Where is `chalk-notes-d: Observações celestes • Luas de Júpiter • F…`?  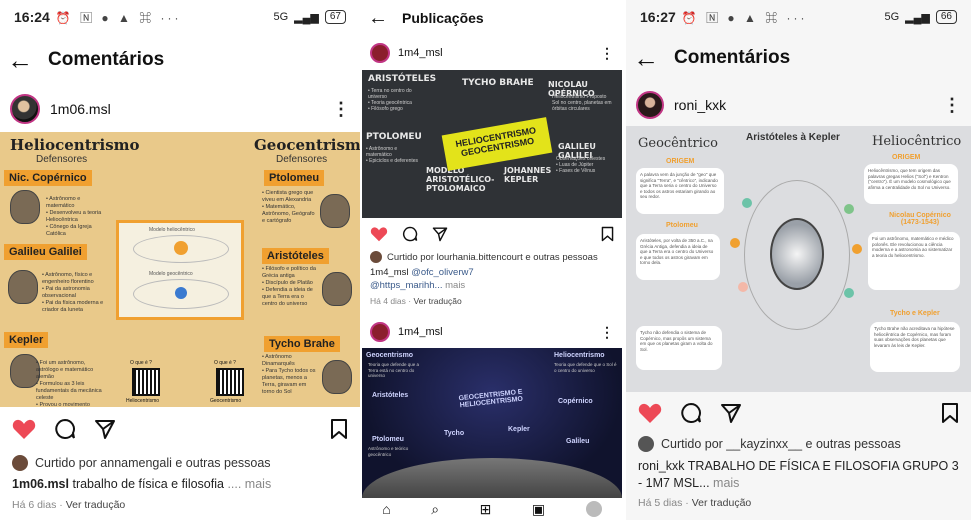
chalk-notes-d: Observações celestes • Luas de Júpiter • F… is located at coordinates (581, 165).